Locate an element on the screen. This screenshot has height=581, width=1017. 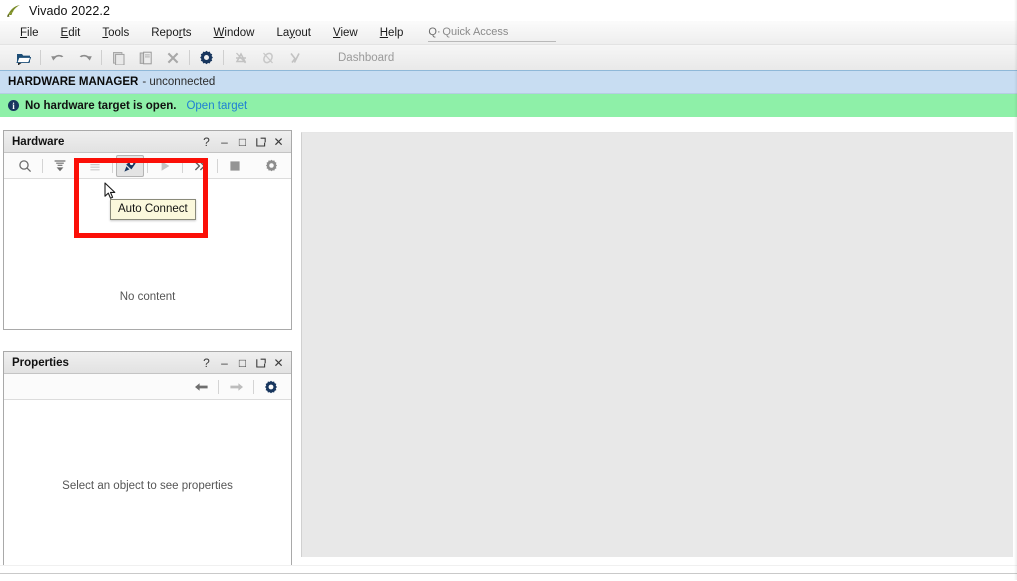
quick-access-area: Q· Quick Access is located at coordinates (492, 32).